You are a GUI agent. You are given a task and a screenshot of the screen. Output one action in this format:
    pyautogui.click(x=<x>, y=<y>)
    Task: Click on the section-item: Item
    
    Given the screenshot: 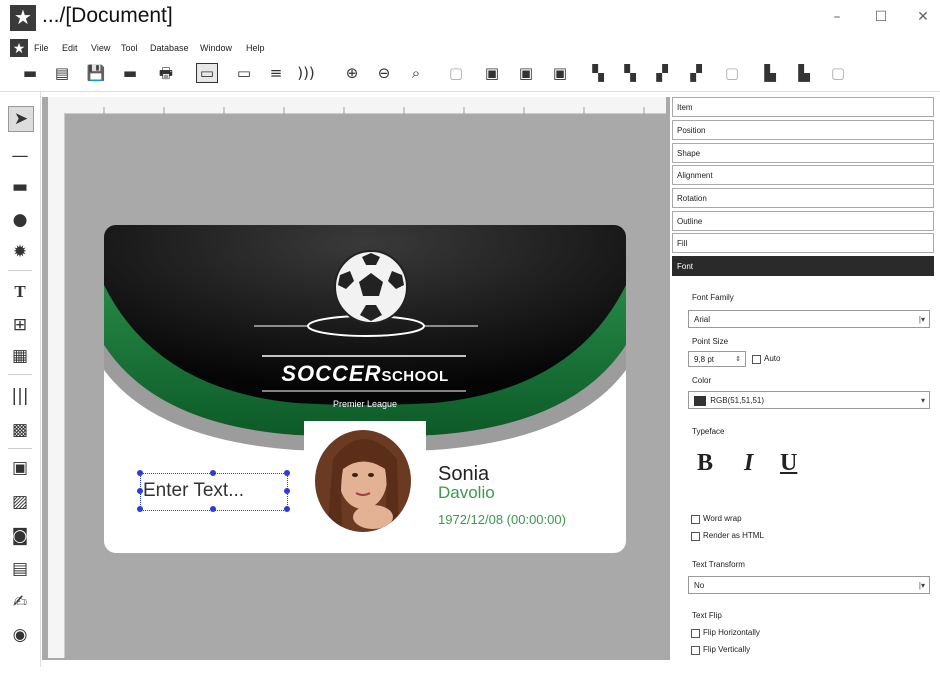 What is the action you would take?
    pyautogui.click(x=803, y=107)
    